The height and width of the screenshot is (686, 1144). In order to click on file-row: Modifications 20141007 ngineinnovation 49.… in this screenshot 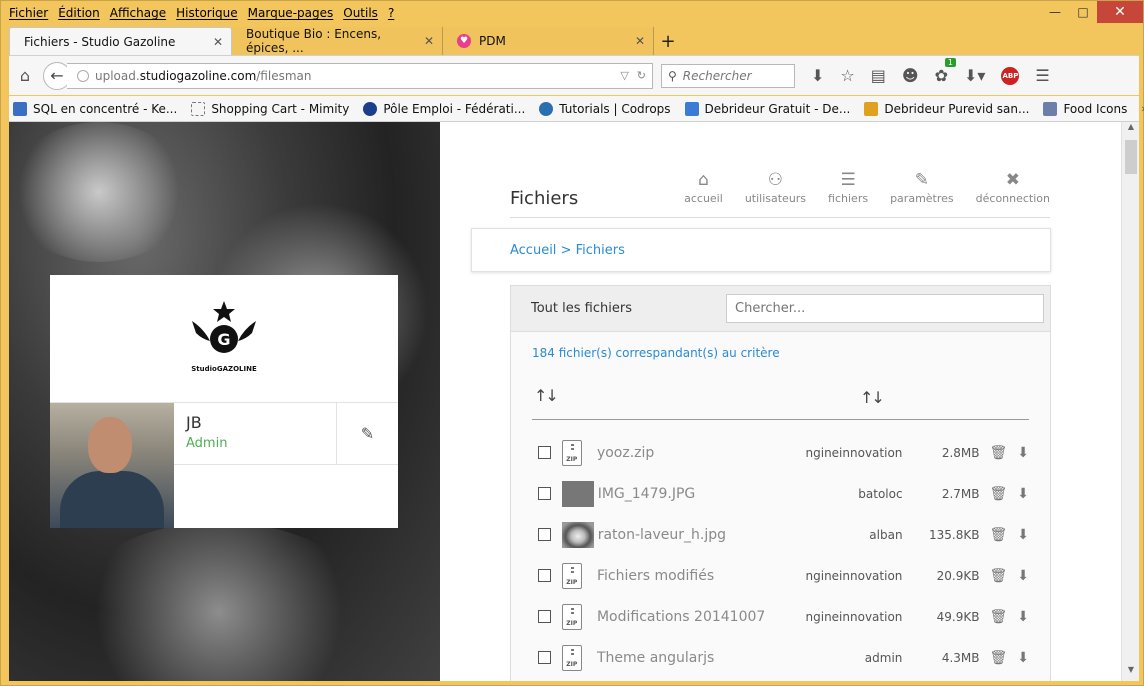, I will do `click(780, 616)`.